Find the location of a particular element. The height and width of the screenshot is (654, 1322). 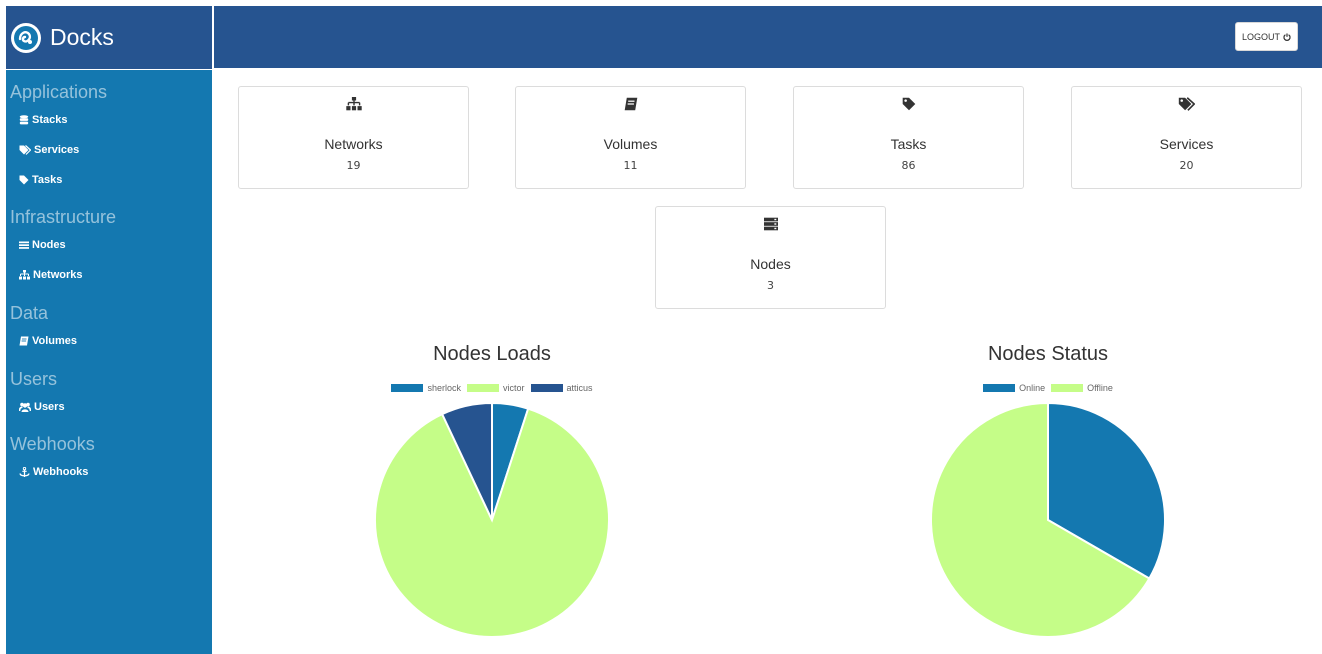

sidebar-section-title: Webhooks is located at coordinates (52, 444).